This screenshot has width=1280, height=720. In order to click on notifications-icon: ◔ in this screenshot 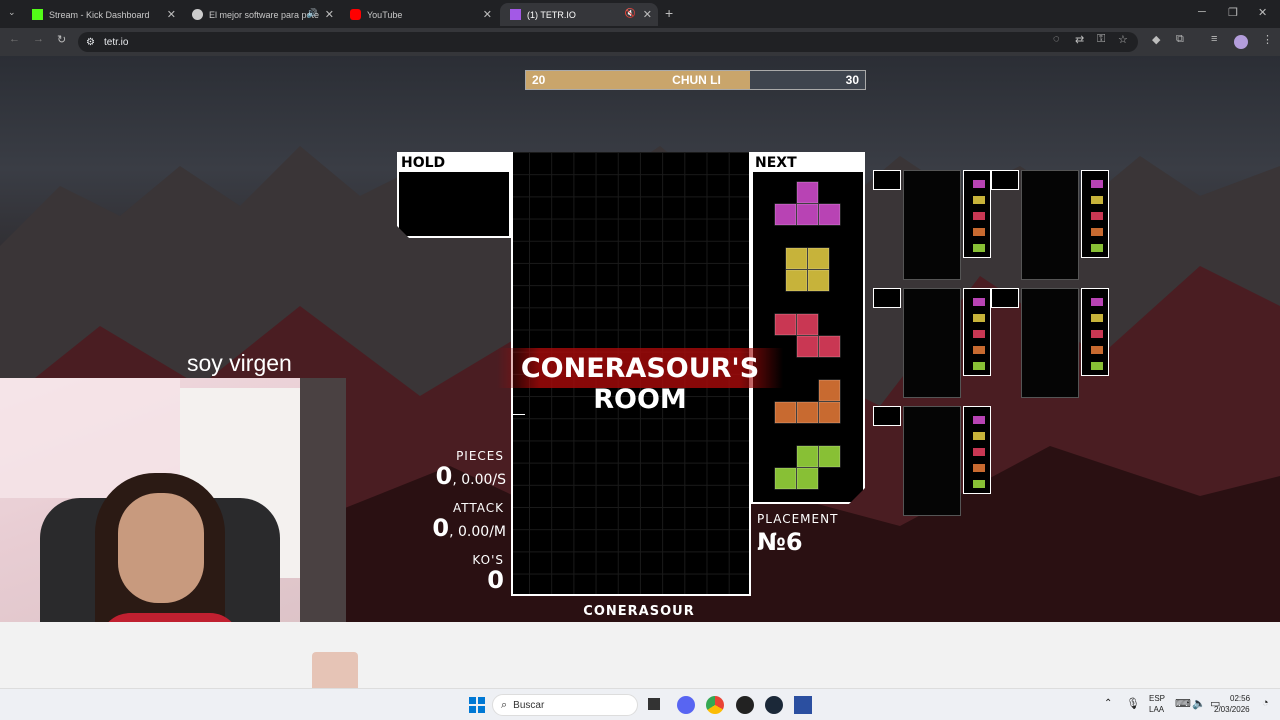, I will do `click(1265, 703)`.